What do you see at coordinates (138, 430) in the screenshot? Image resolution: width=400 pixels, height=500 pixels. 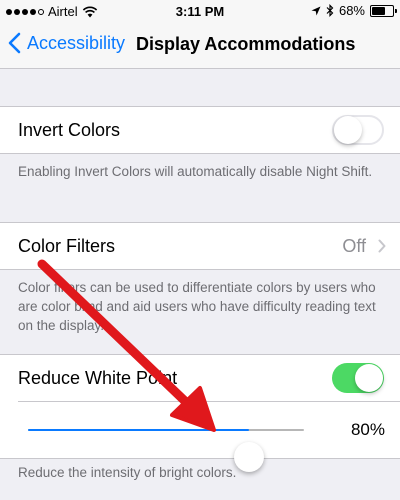 I see `slider-fill` at bounding box center [138, 430].